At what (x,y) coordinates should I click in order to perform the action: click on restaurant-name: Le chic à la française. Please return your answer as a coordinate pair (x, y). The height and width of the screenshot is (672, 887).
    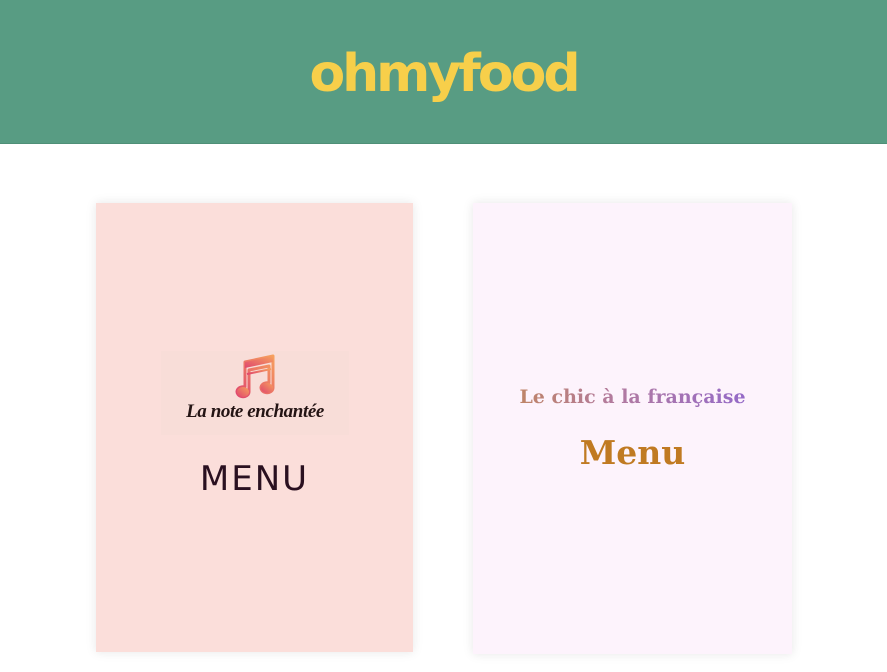
    Looking at the image, I should click on (632, 397).